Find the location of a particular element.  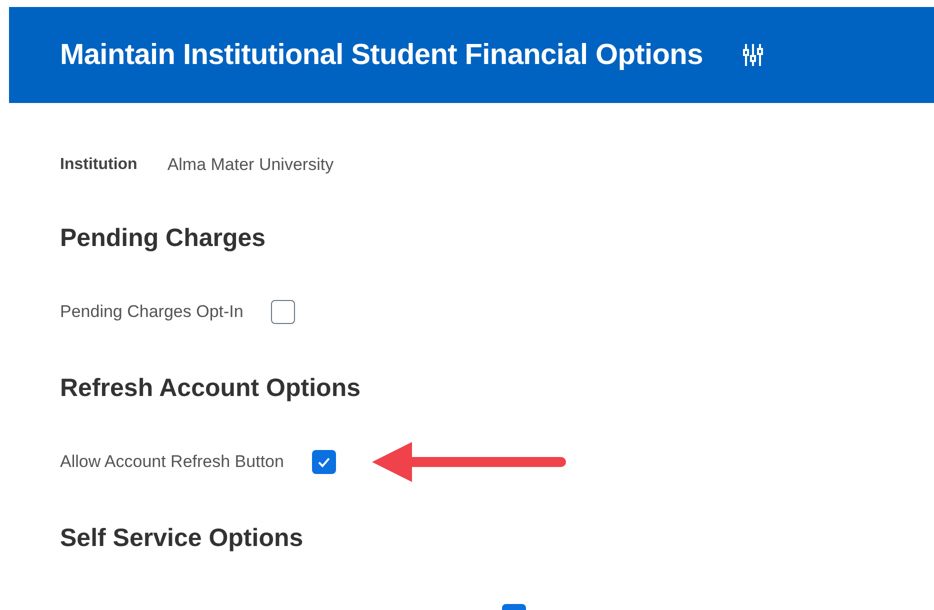

check-icon is located at coordinates (323, 462).